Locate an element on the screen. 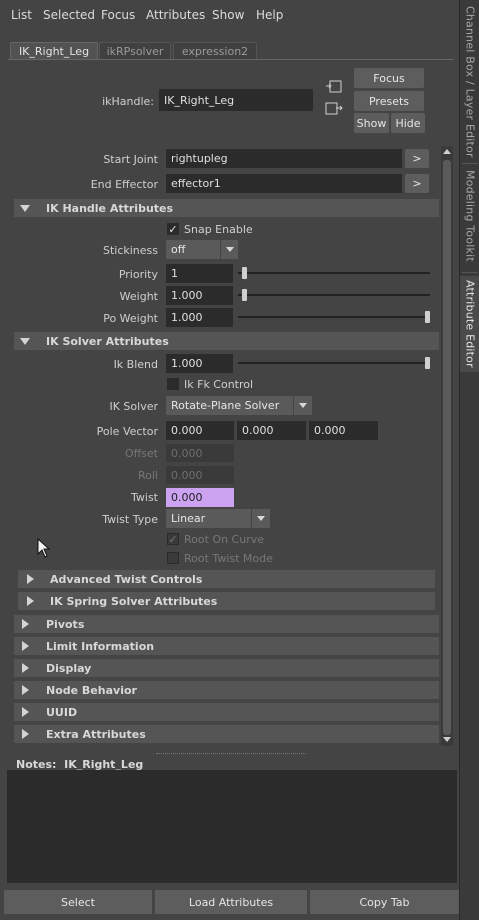  ik-blend-slider-thumb is located at coordinates (427, 363).